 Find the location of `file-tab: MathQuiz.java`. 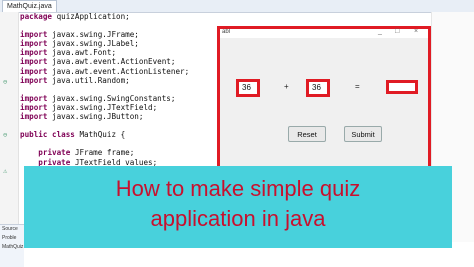

file-tab: MathQuiz.java is located at coordinates (29, 6).